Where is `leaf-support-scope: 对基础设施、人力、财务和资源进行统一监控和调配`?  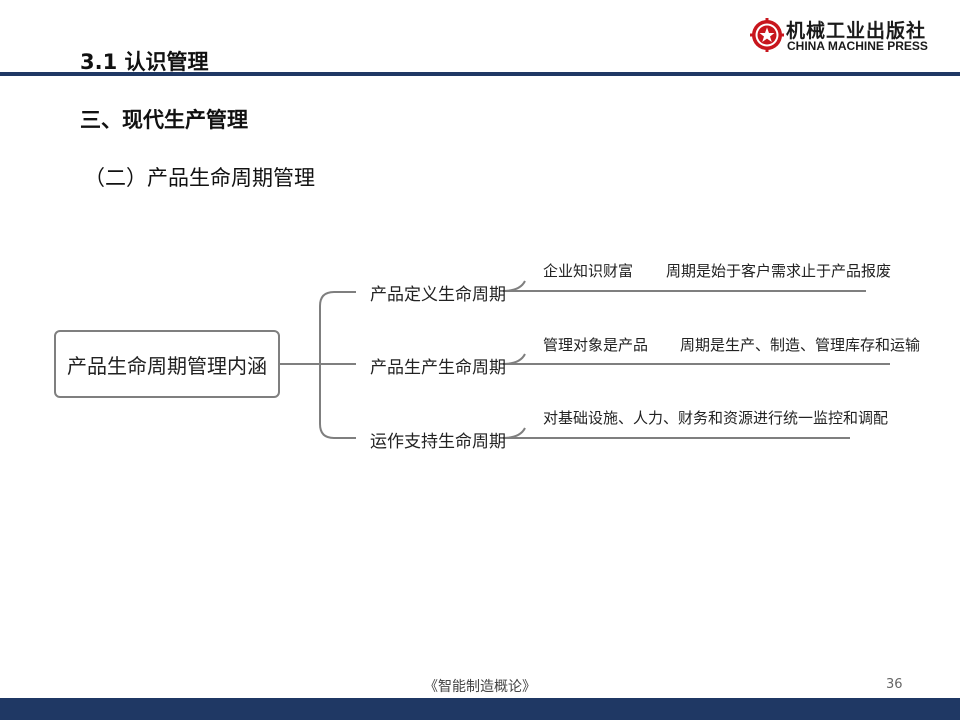
leaf-support-scope: 对基础设施、人力、财务和资源进行统一监控和调配 is located at coordinates (716, 418).